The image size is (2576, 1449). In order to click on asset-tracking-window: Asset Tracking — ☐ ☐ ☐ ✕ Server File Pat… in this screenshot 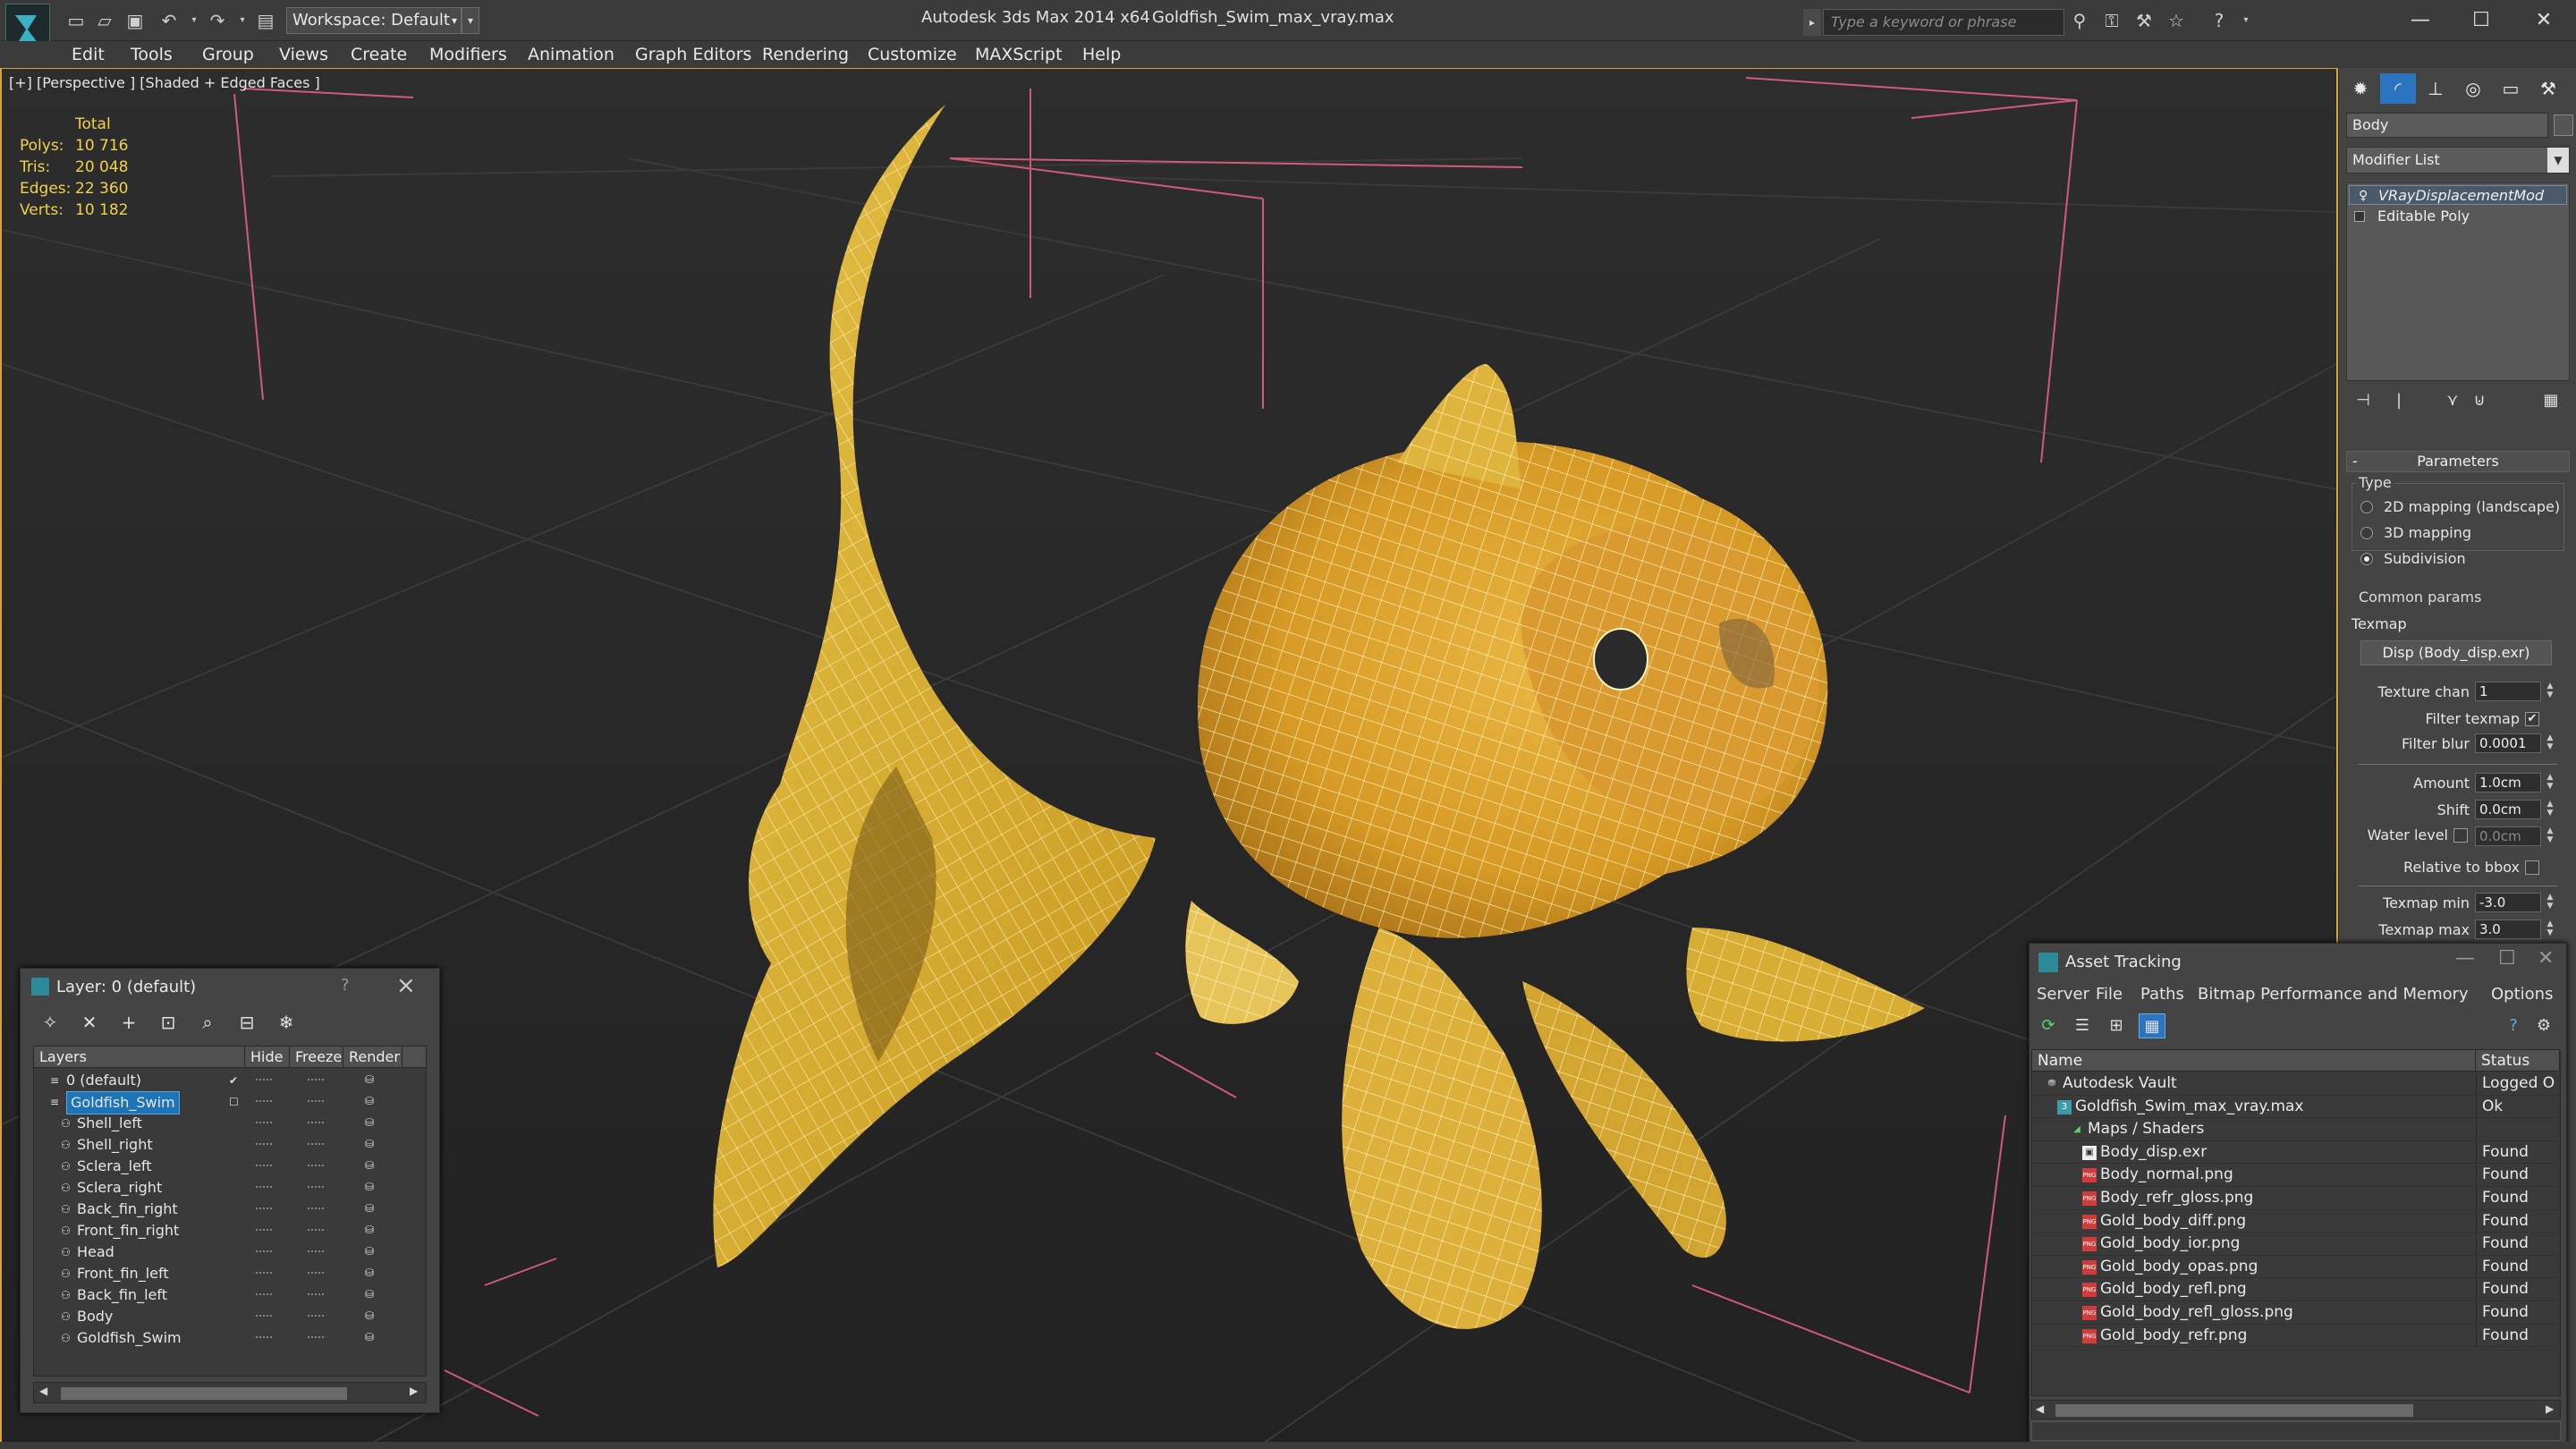, I will do `click(2298, 1193)`.